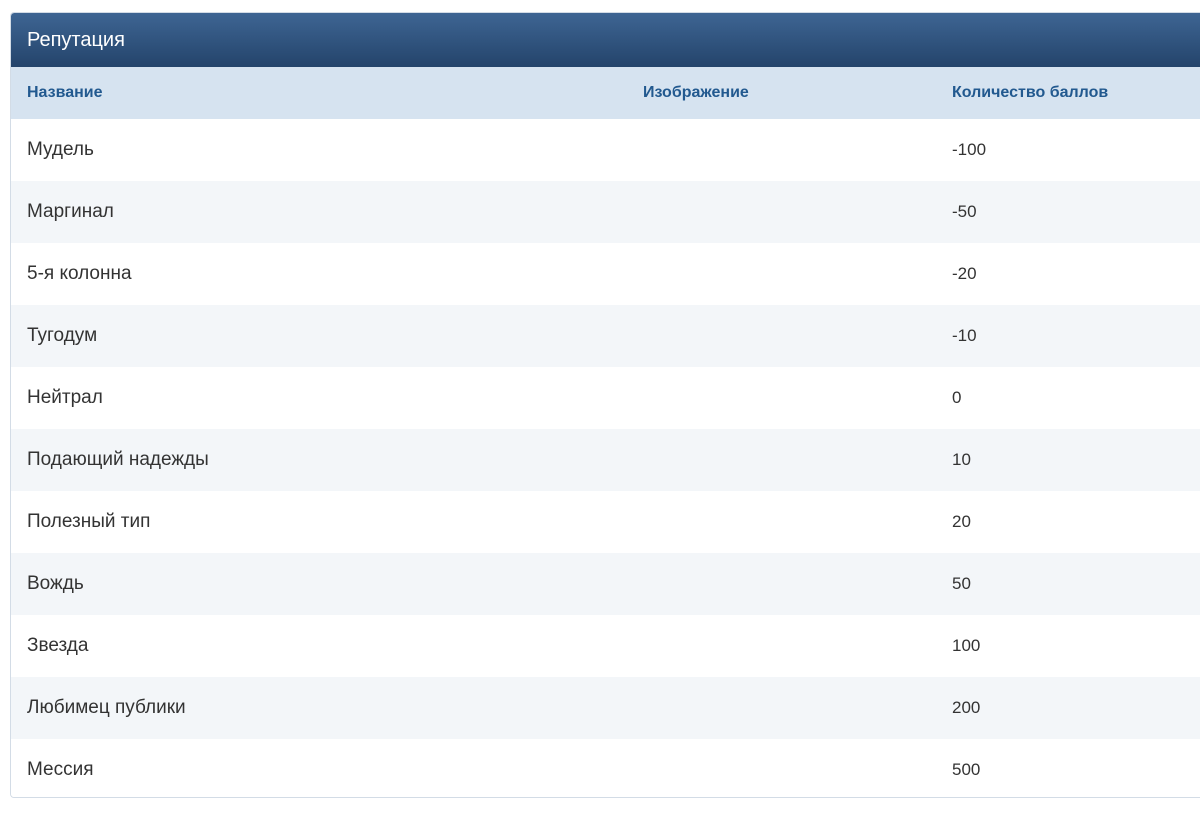 This screenshot has width=1200, height=834. Describe the element at coordinates (966, 707) in the screenshot. I see `rank-points: 200` at that location.